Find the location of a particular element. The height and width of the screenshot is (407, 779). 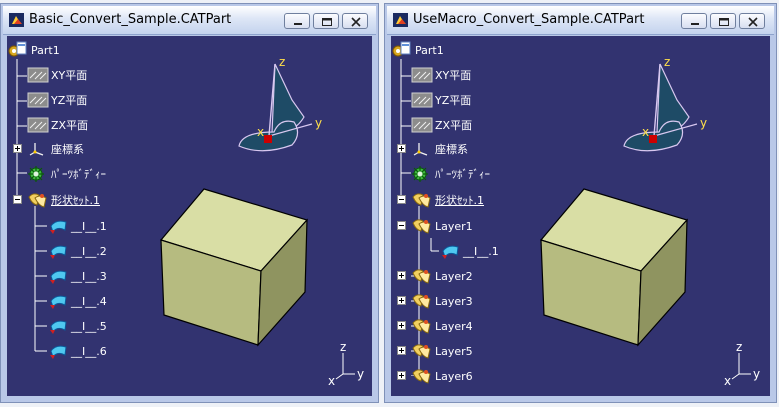

tree-label: 形状ｾｯﾄ.1 is located at coordinates (75, 200).